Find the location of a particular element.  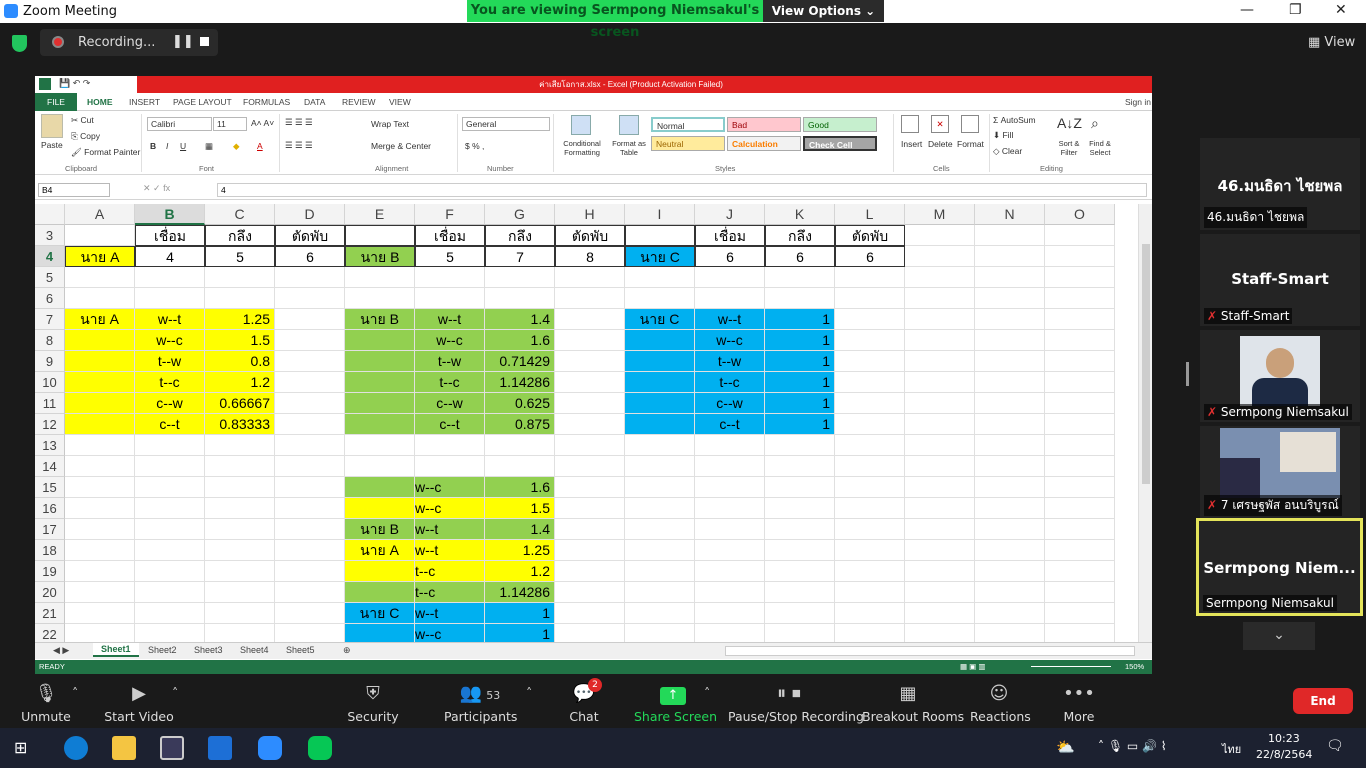

participant-tile: 46.มนธิดา ไชยพล 46.มนธิดา ไชยพล is located at coordinates (1280, 184).